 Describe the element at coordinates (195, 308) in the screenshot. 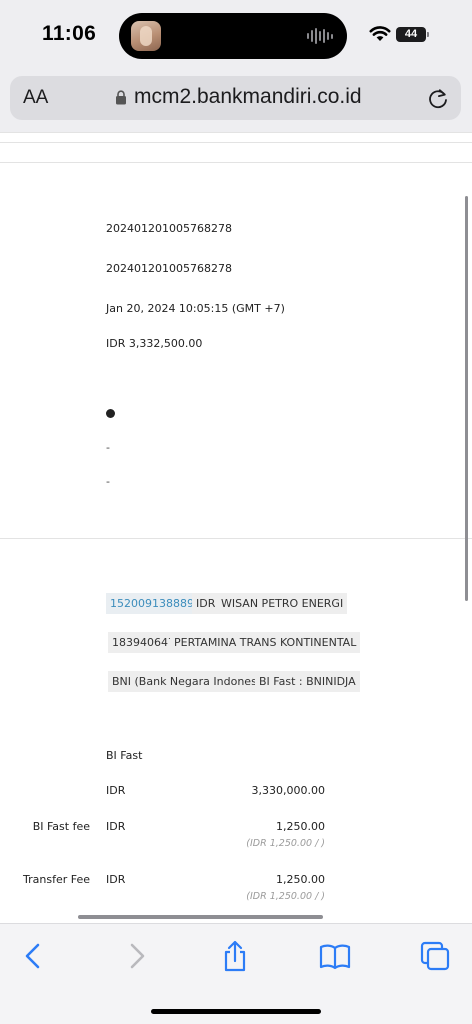

I see `transaction-datetime: Jan 20, 2024 10:05:15 (GMT +7)` at that location.